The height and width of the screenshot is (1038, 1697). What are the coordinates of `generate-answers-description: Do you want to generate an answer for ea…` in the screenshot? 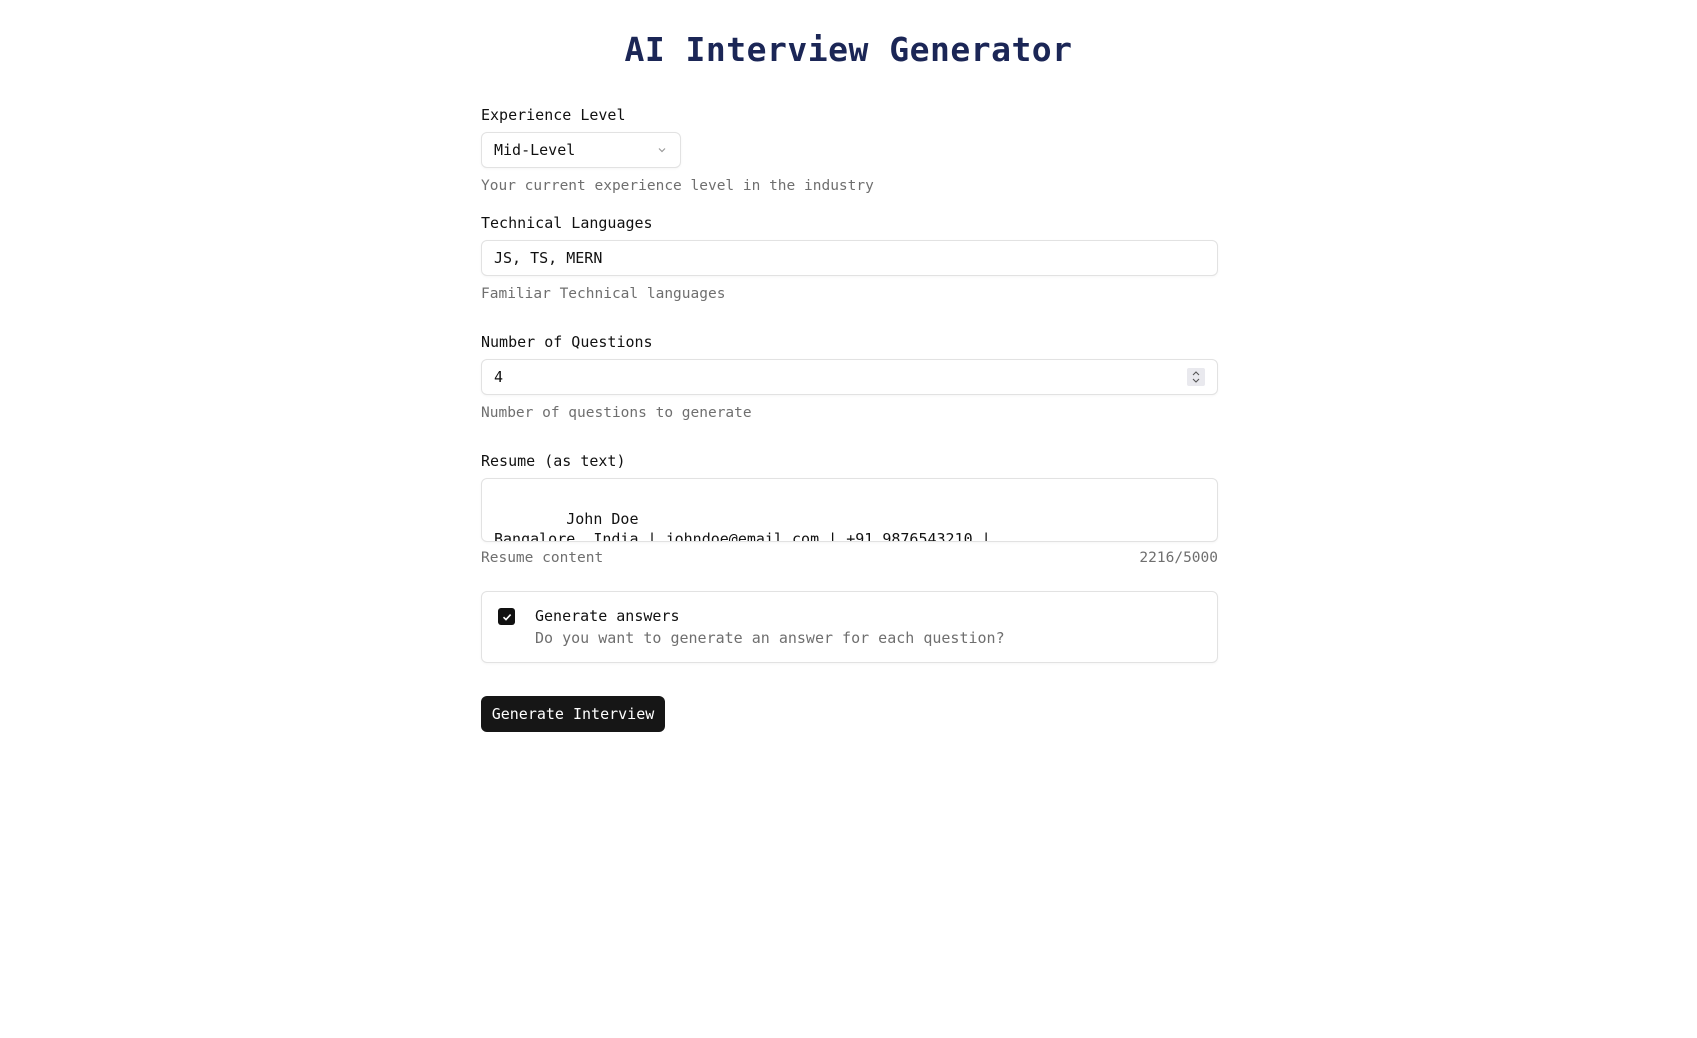 It's located at (770, 638).